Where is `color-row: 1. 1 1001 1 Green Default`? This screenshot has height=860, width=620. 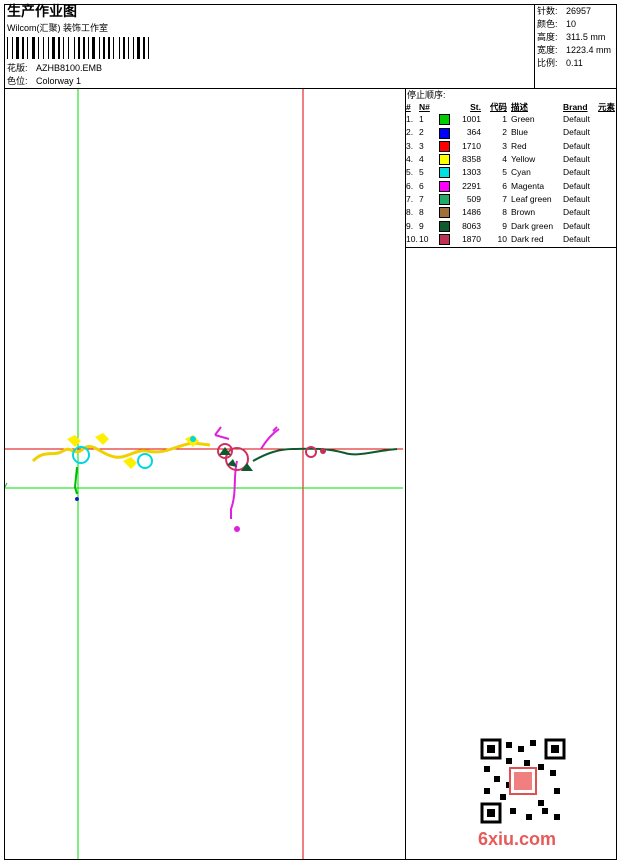 color-row: 1. 1 1001 1 Green Default is located at coordinates (510, 119).